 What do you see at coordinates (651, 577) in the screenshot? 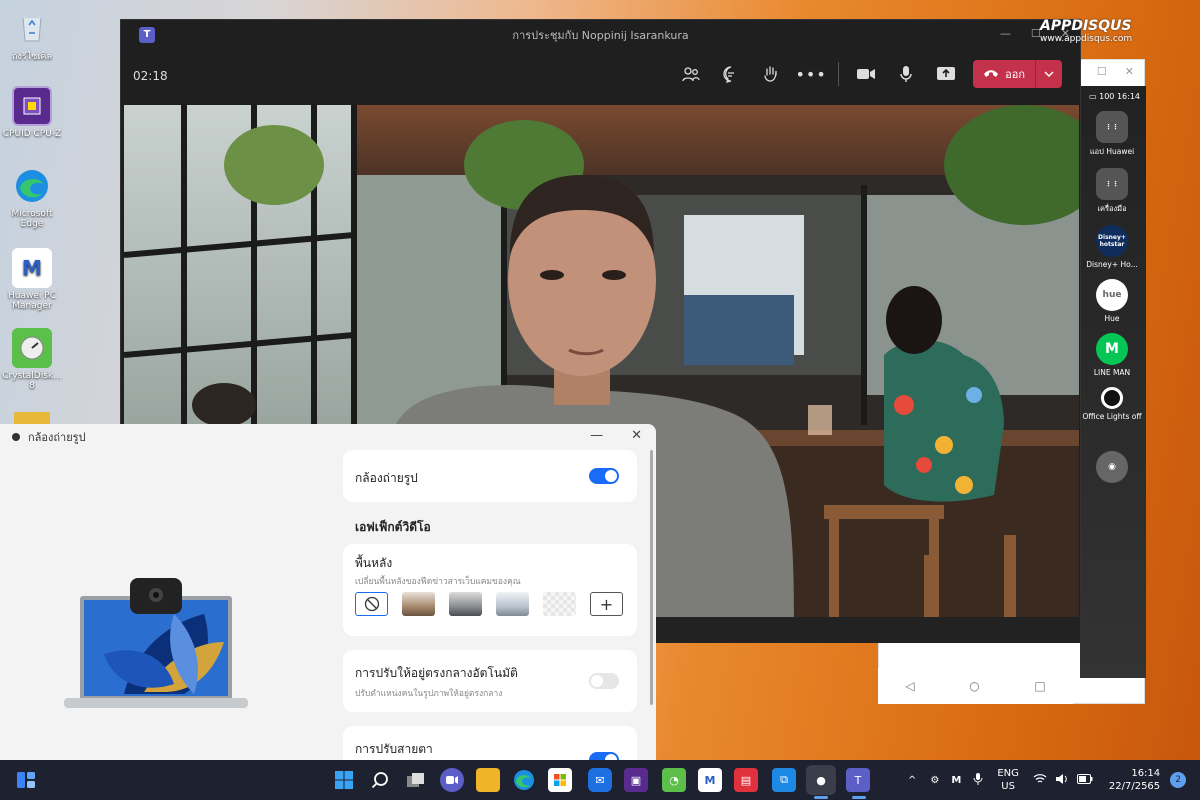
I see `settings-scrollbar` at bounding box center [651, 577].